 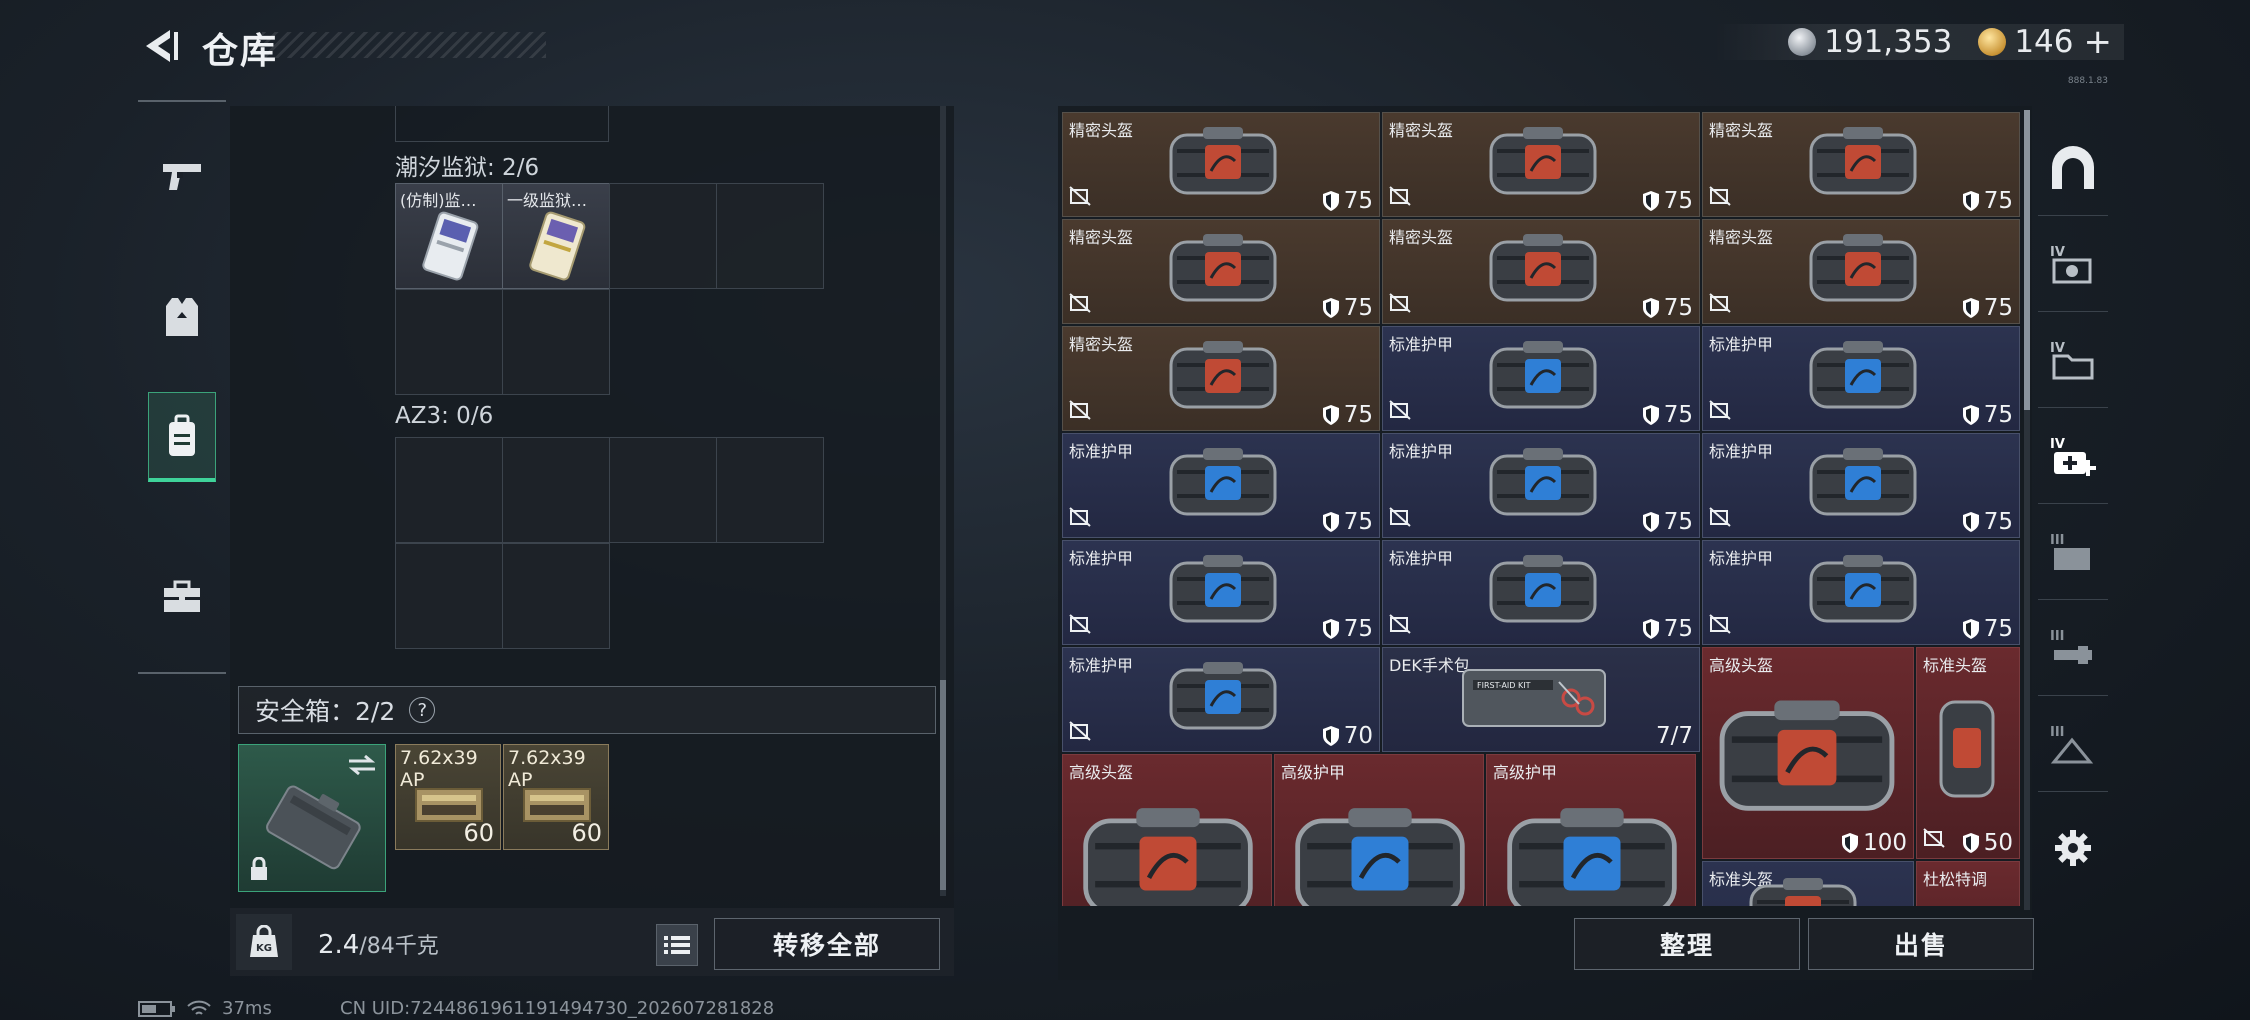 What do you see at coordinates (2027, 260) in the screenshot?
I see `stash-scrollbar-thumb` at bounding box center [2027, 260].